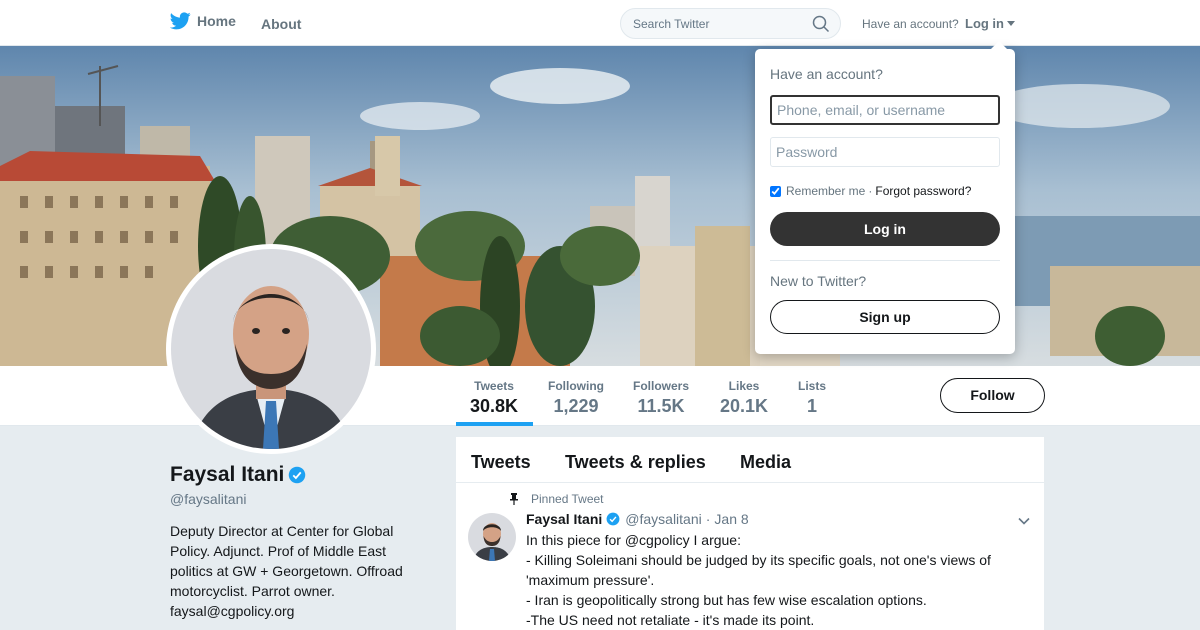  I want to click on tweet-avatar-photo, so click(492, 537).